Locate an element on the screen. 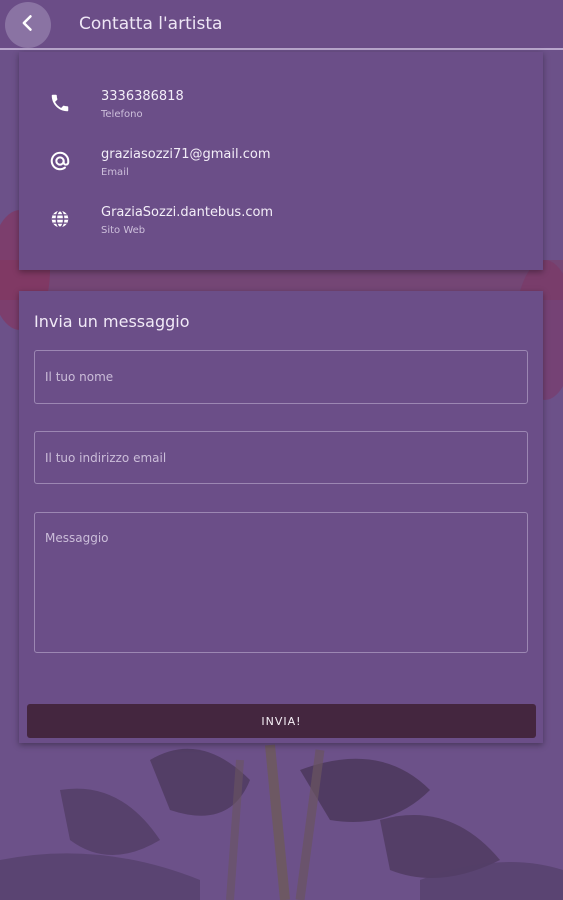 The image size is (563, 900). page-title: Contatta l'artista is located at coordinates (151, 24).